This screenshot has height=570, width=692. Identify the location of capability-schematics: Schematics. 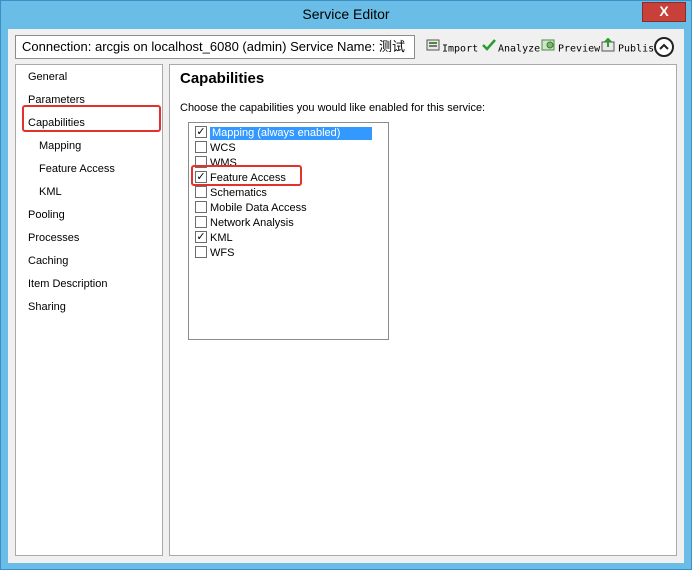
(231, 194).